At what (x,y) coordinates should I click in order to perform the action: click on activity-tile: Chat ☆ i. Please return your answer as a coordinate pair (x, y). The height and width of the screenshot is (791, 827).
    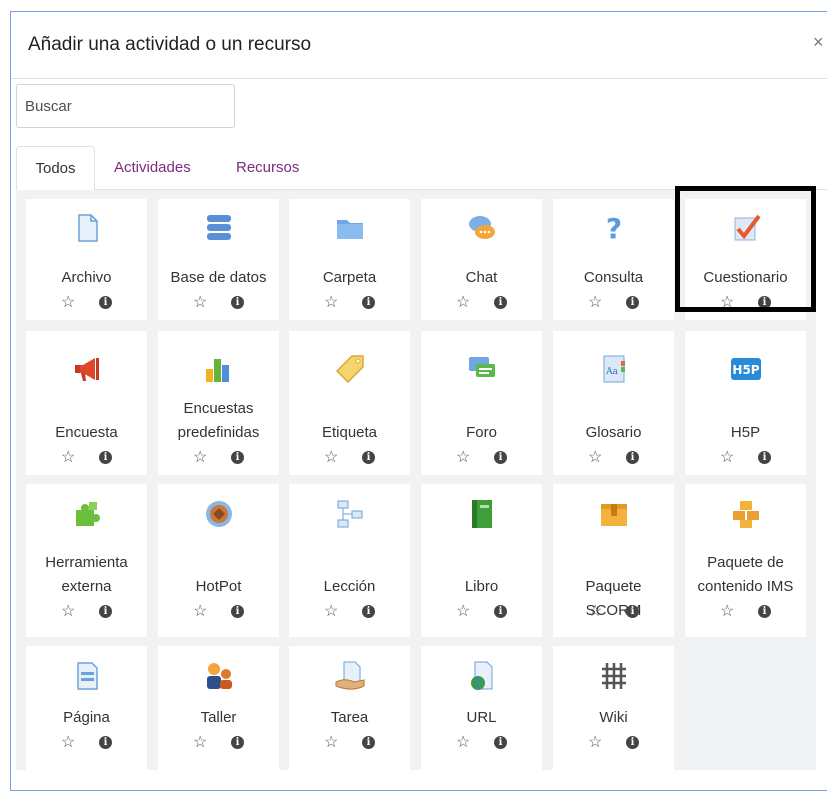
    Looking at the image, I should click on (481, 259).